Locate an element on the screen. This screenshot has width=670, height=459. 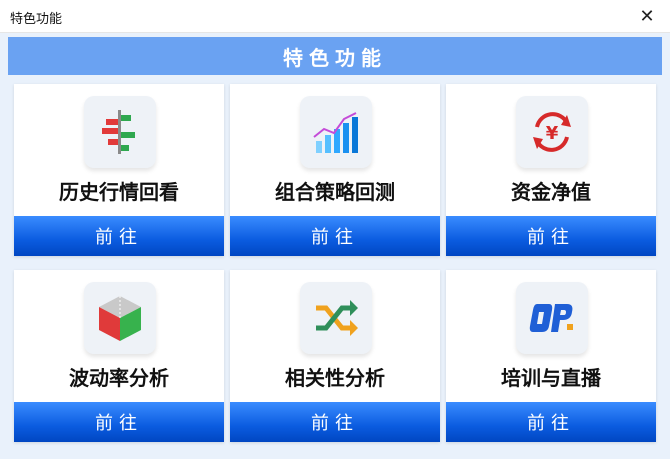
card-networth-label: 资金净值 is located at coordinates (551, 192).